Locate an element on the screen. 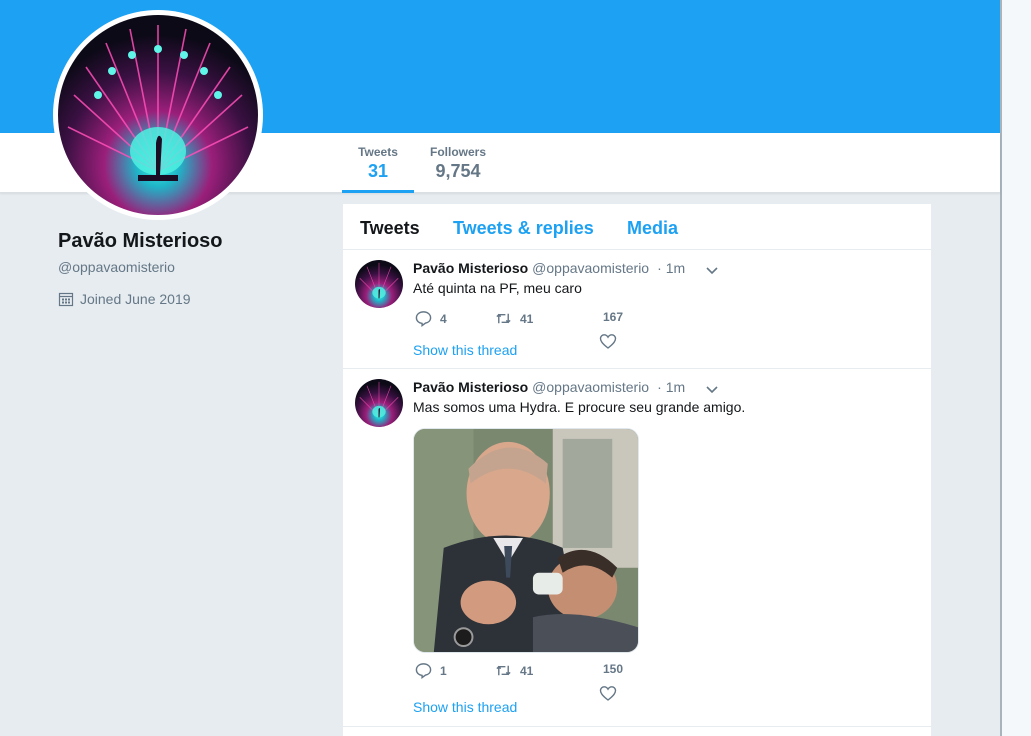  window-edge is located at coordinates (1015, 368).